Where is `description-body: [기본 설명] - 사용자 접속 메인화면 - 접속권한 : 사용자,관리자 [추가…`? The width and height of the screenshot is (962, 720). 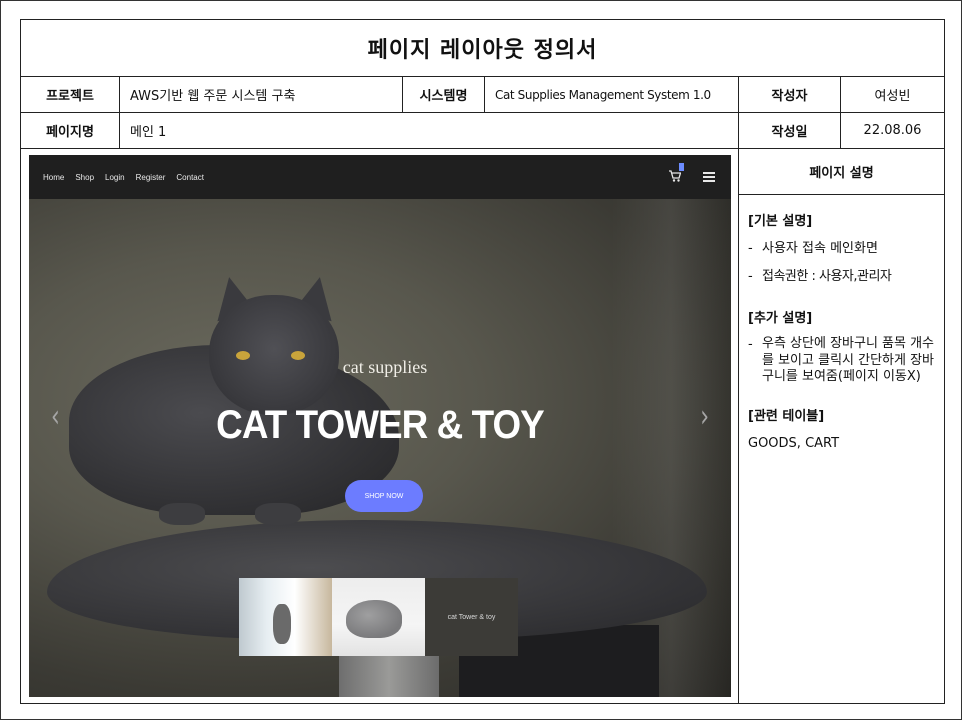 description-body: [기본 설명] - 사용자 접속 메인화면 - 접속권한 : 사용자,관리자 [추가… is located at coordinates (841, 324).